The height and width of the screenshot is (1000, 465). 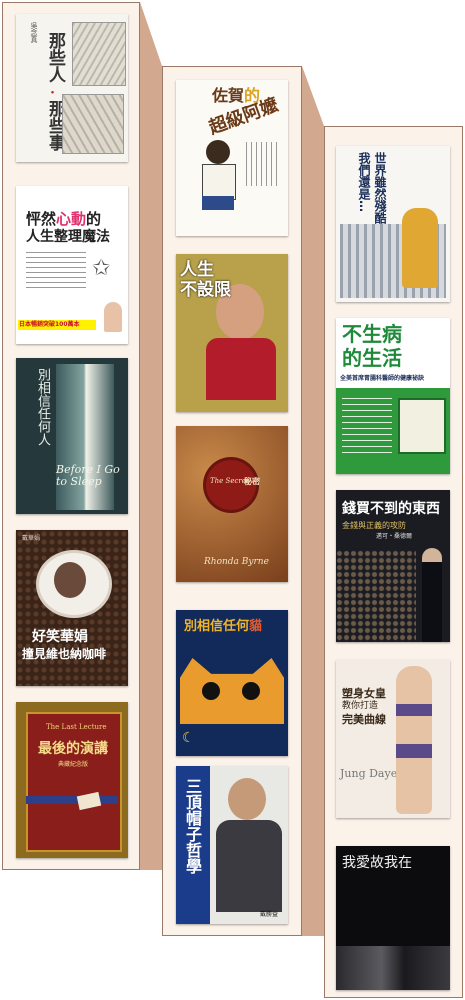 What do you see at coordinates (374, 525) in the screenshot?
I see `book-subtitle: 金錢與正義的攻防` at bounding box center [374, 525].